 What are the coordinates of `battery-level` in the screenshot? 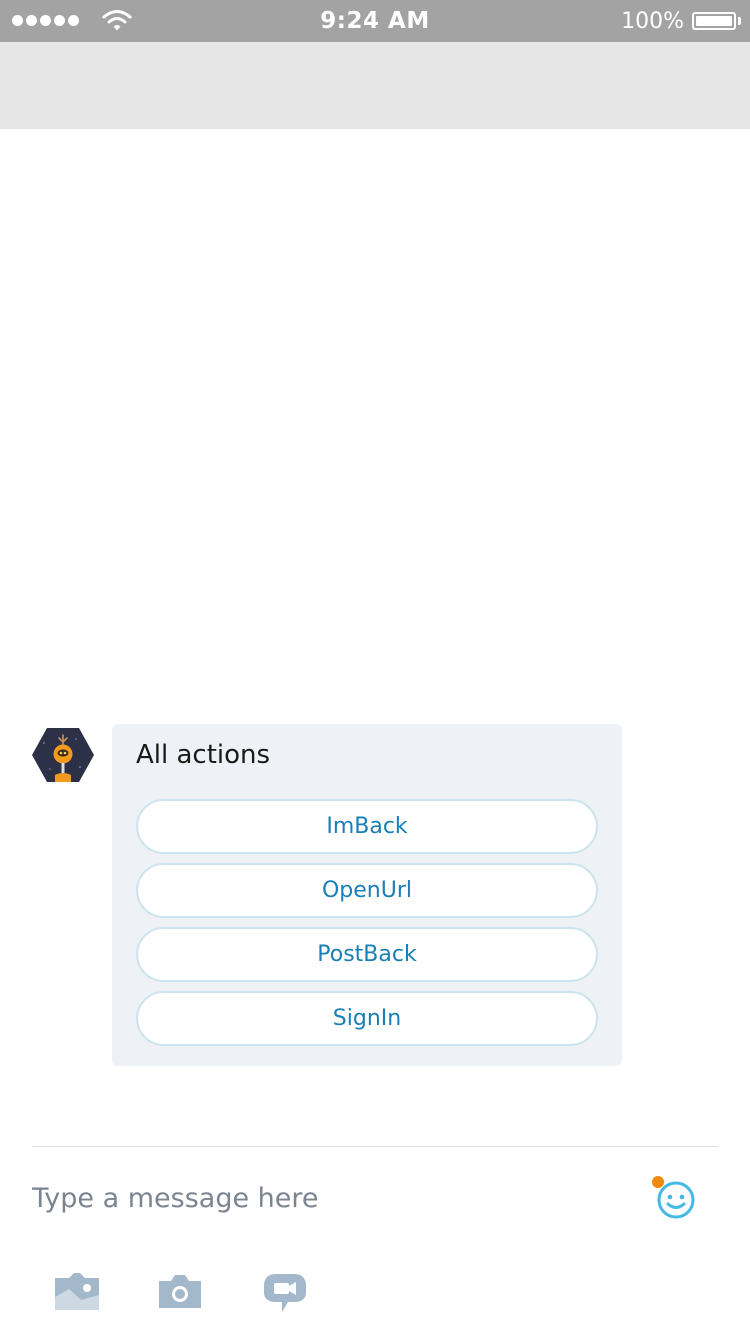 It's located at (714, 21).